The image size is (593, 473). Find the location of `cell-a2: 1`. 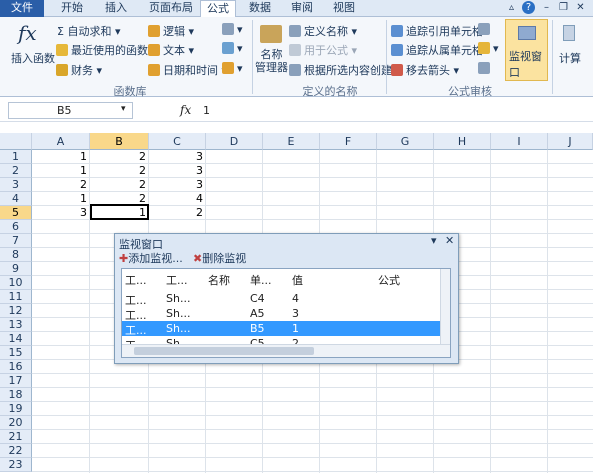

cell-a2: 1 is located at coordinates (61, 171).